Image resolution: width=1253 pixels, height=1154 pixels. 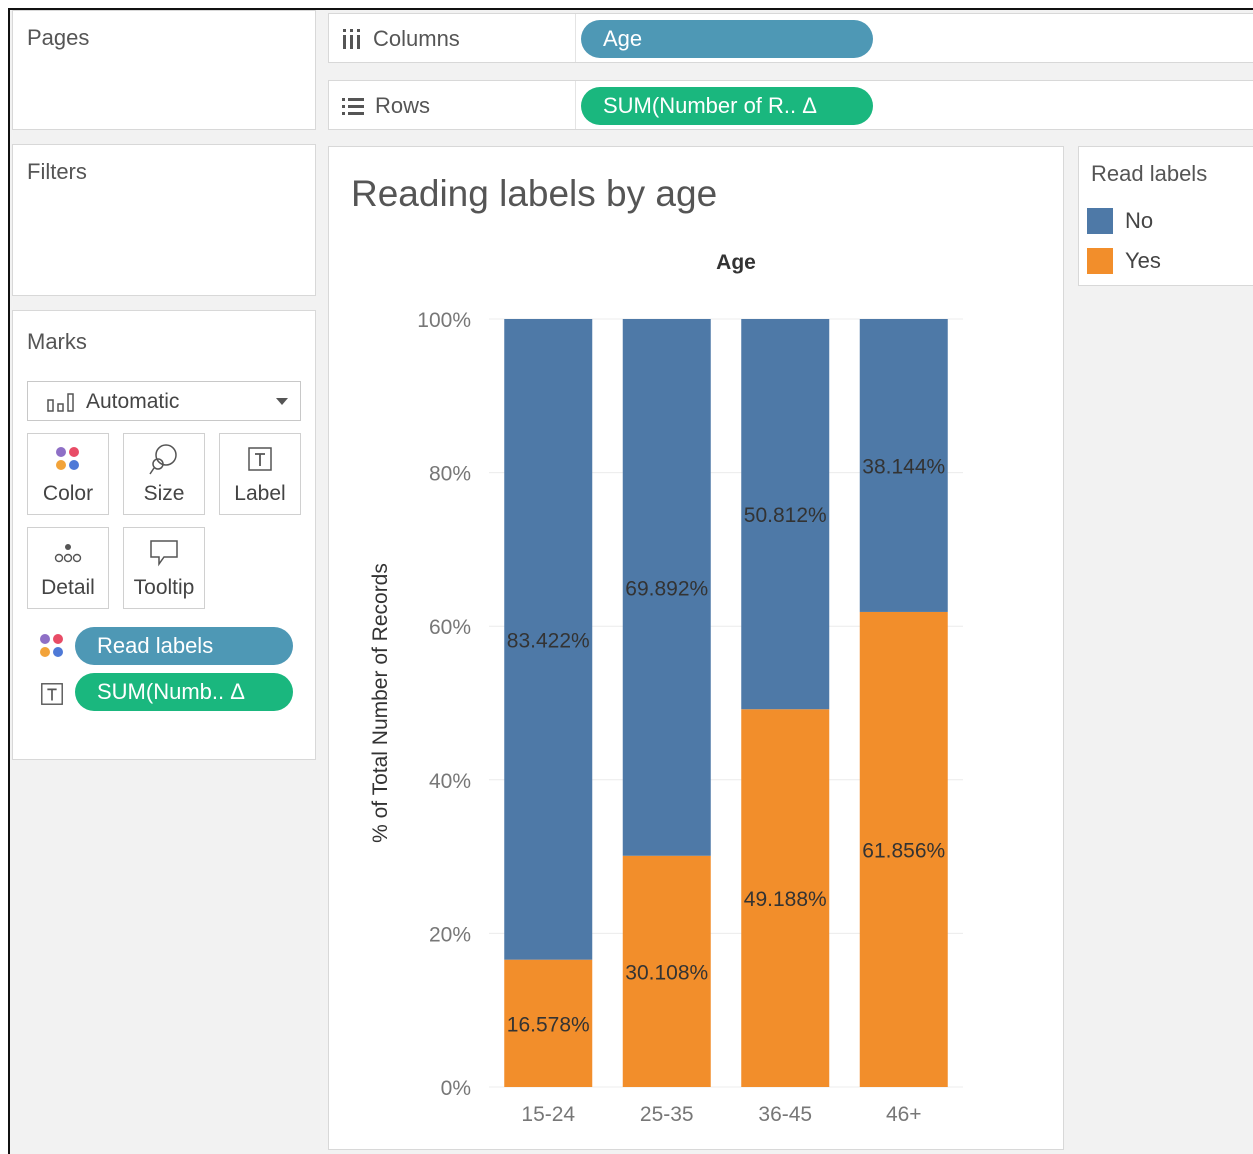 I want to click on label-field-row: SUM(Numb.. Δ, so click(x=167, y=693).